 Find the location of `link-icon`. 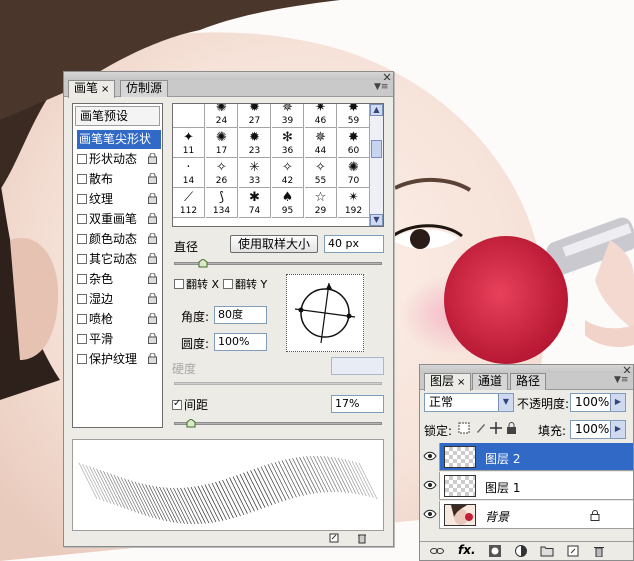

link-icon is located at coordinates (437, 551).